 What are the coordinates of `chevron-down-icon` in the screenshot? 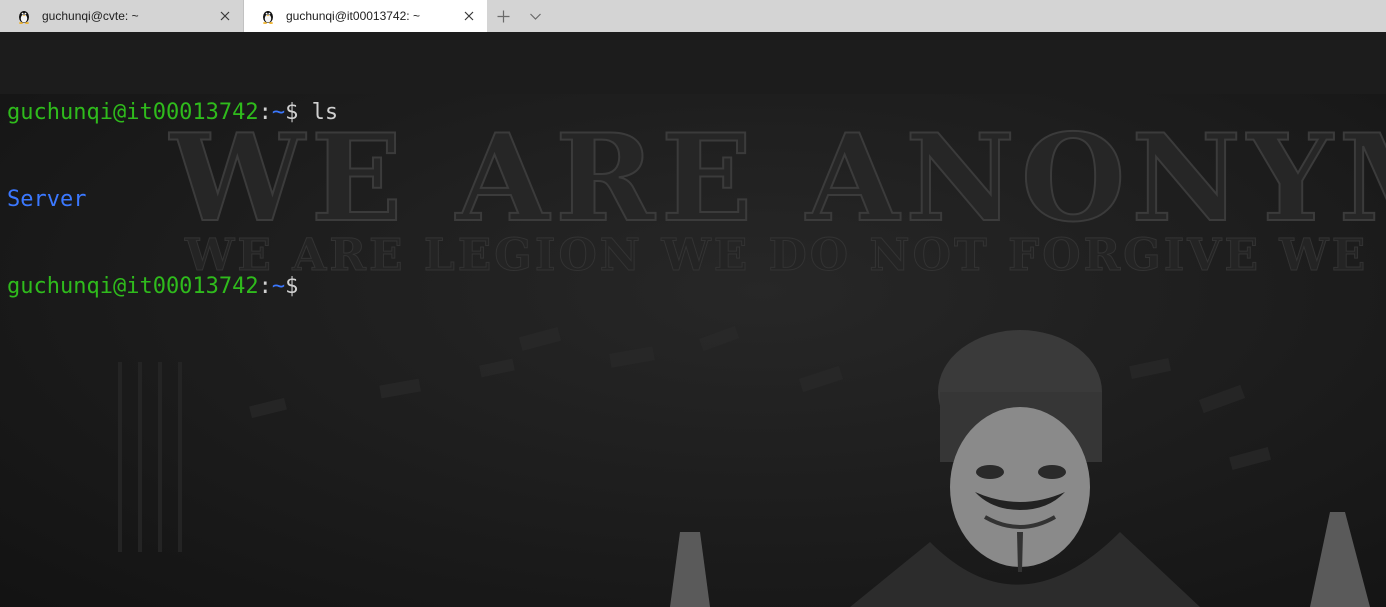 It's located at (535, 16).